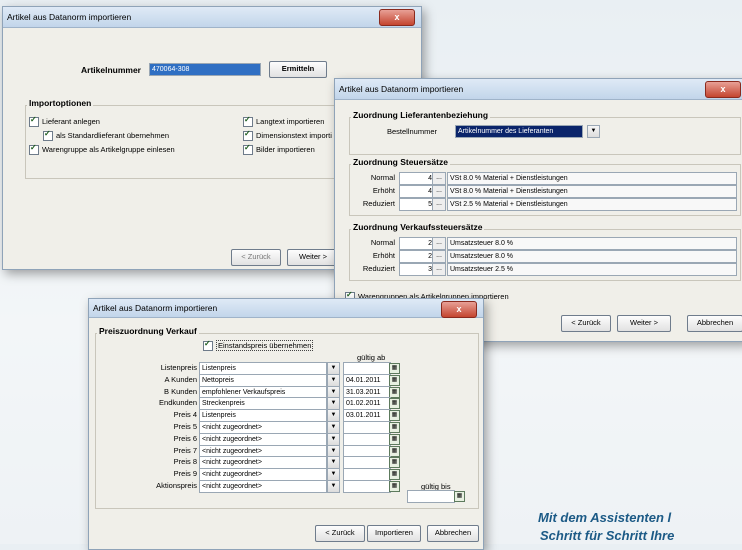 This screenshot has height=550, width=742. I want to click on importieren-button: Importieren, so click(394, 533).